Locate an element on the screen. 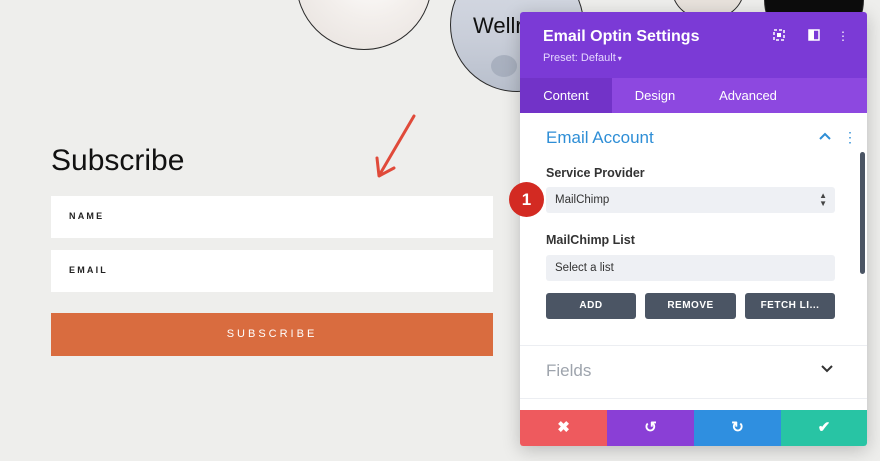 Image resolution: width=880 pixels, height=461 pixels. columns-icon is located at coordinates (814, 36).